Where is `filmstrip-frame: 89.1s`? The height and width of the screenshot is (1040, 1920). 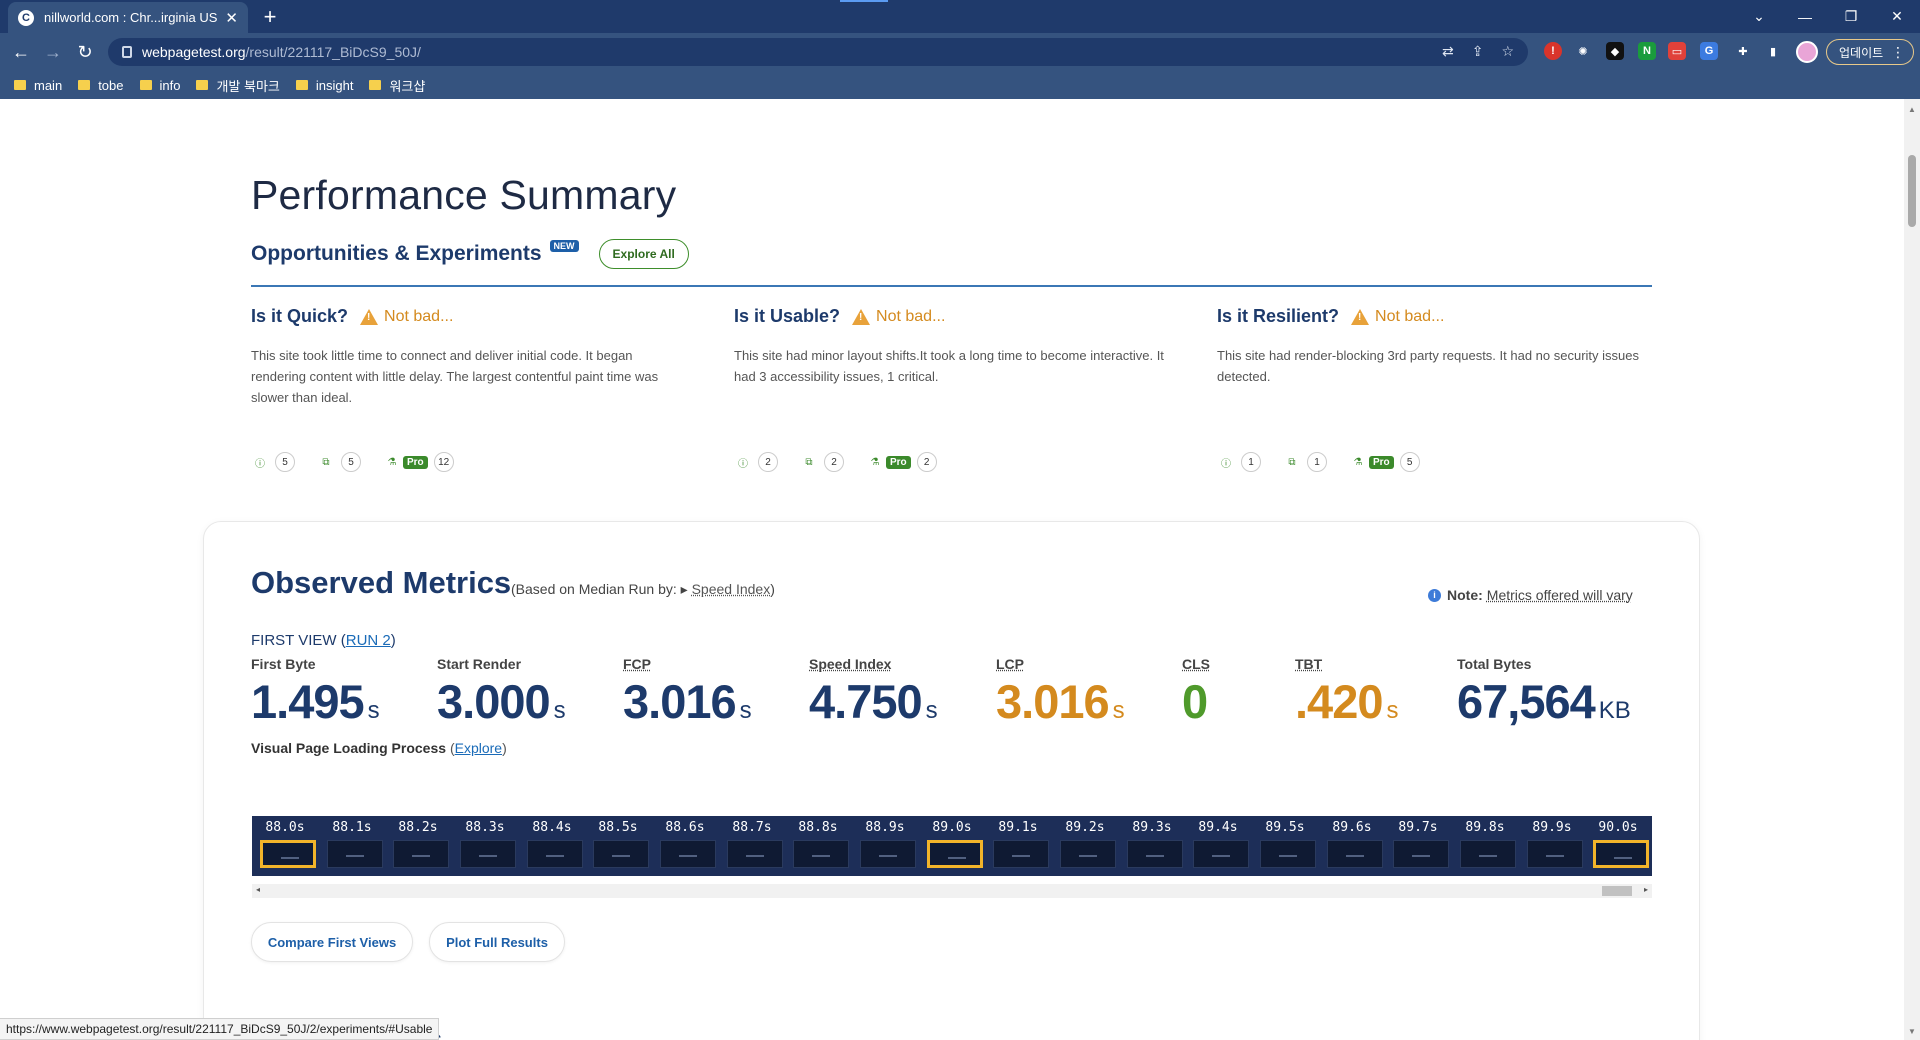 filmstrip-frame: 89.1s is located at coordinates (1018, 846).